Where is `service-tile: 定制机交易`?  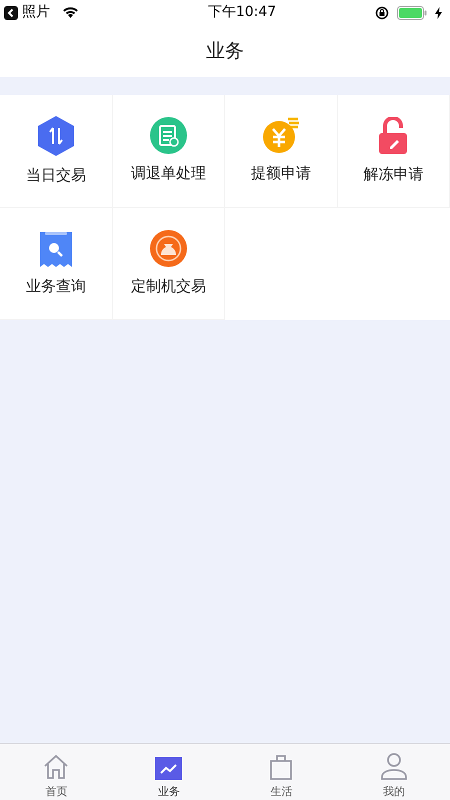 service-tile: 定制机交易 is located at coordinates (168, 264).